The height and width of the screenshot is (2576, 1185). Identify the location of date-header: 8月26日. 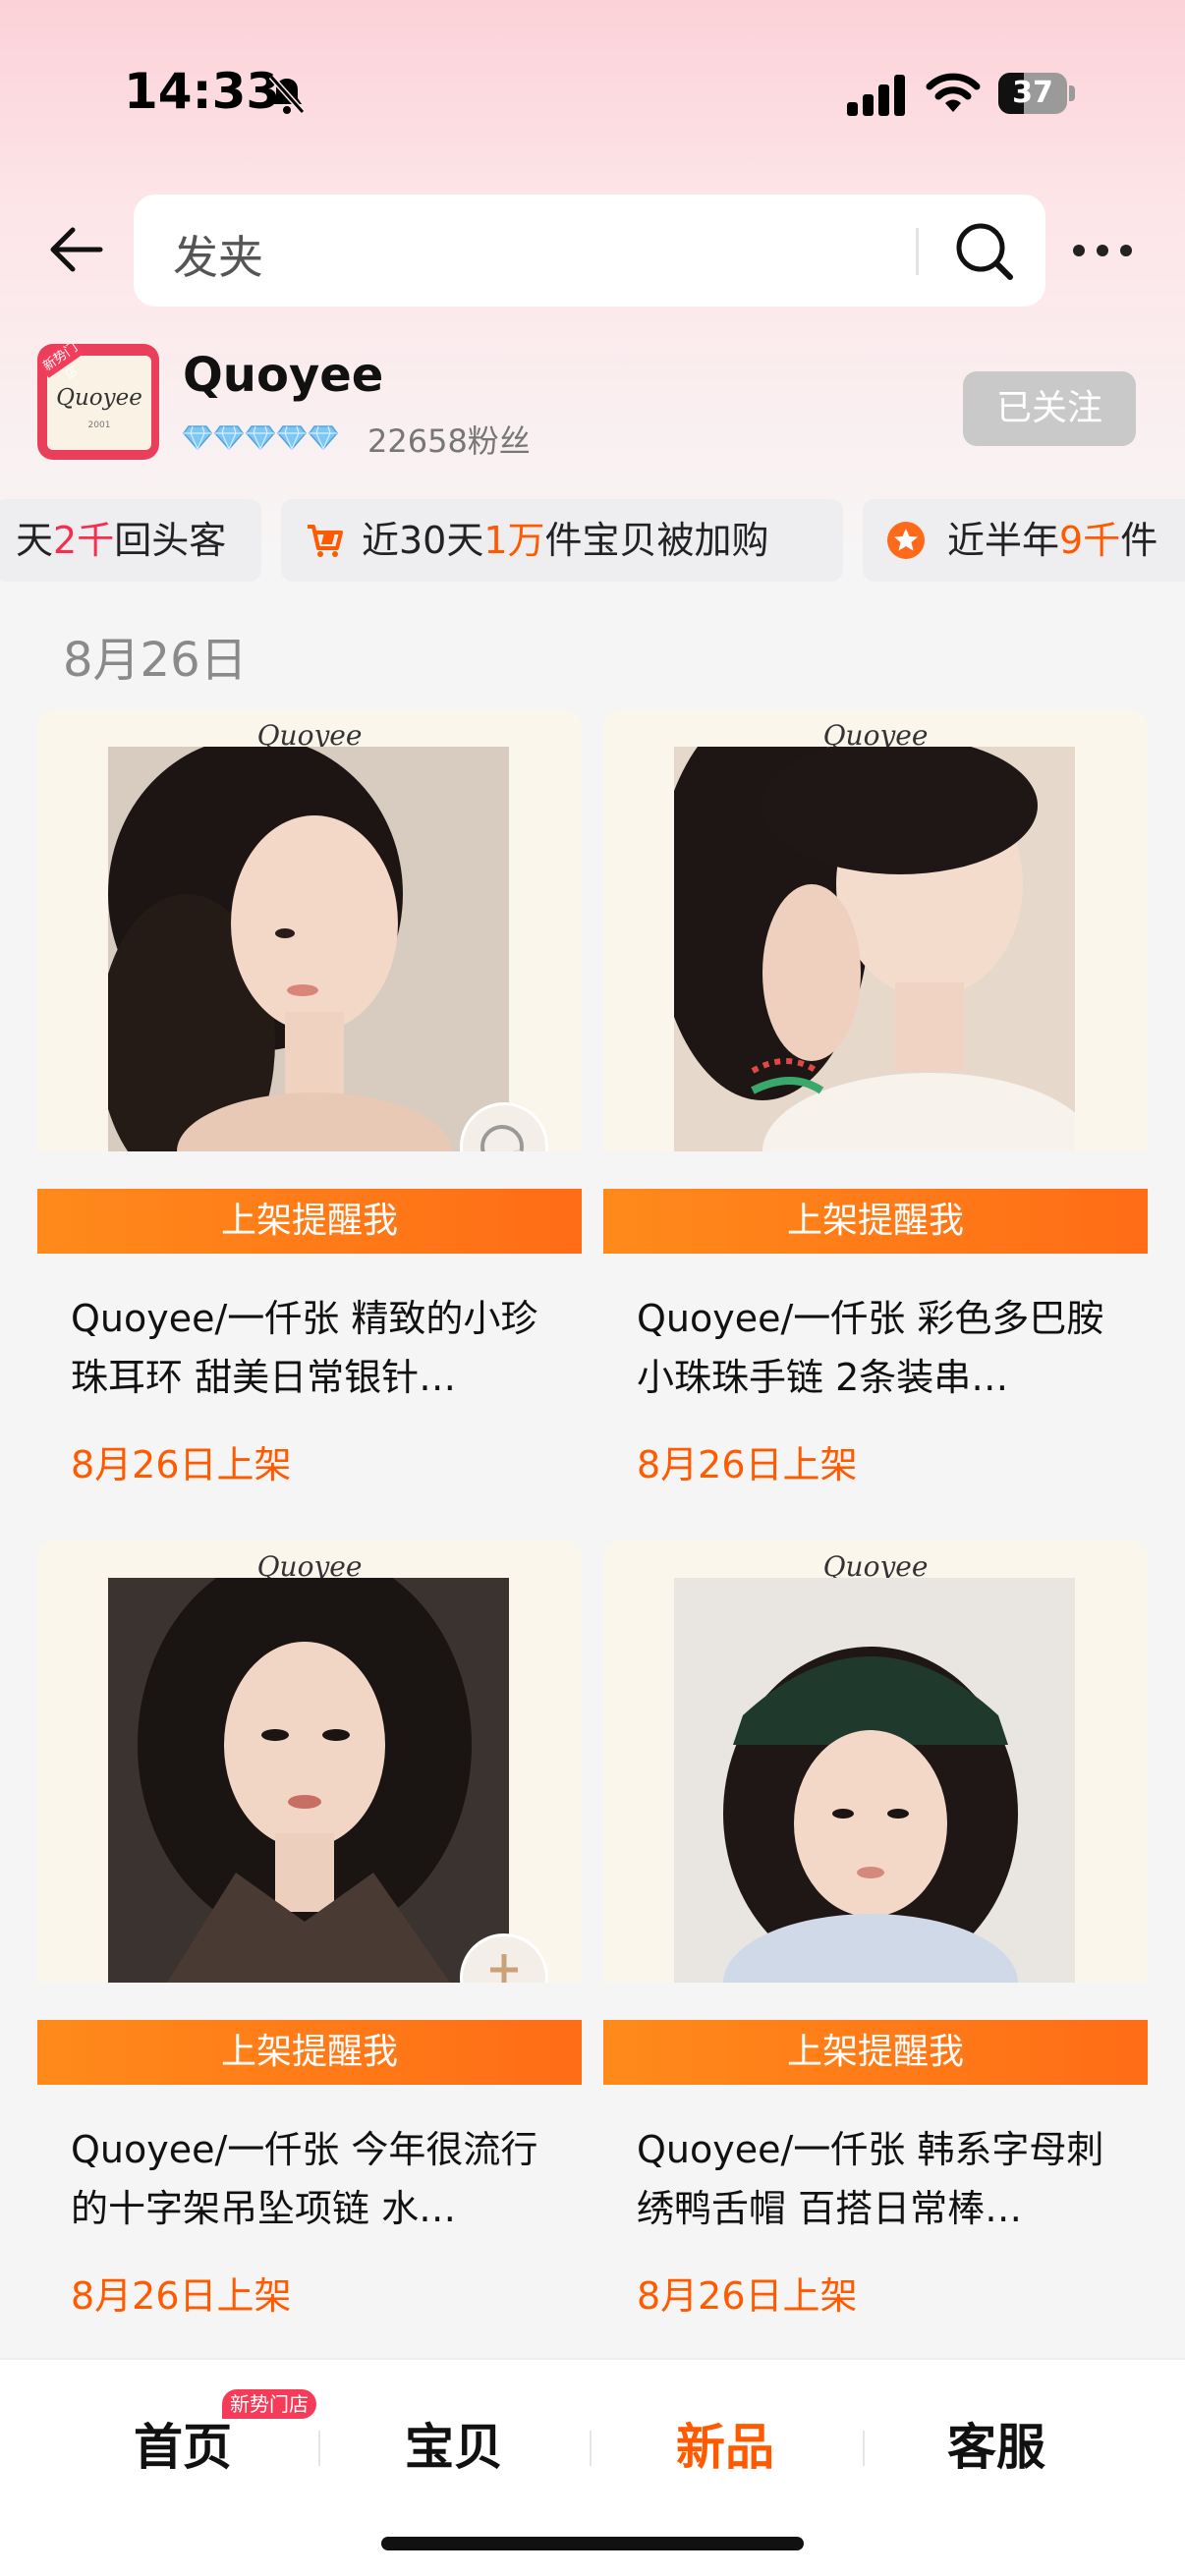
(155, 660).